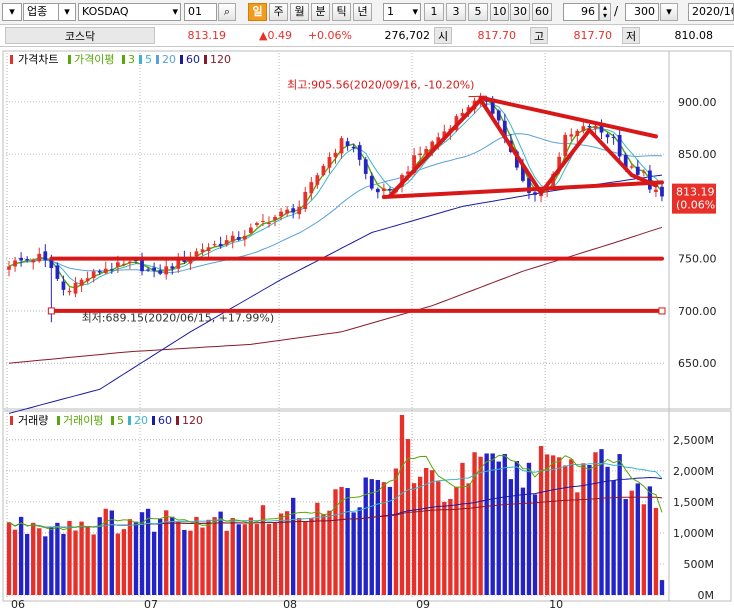 The height and width of the screenshot is (611, 734). What do you see at coordinates (278, 12) in the screenshot?
I see `period-button-1: 주` at bounding box center [278, 12].